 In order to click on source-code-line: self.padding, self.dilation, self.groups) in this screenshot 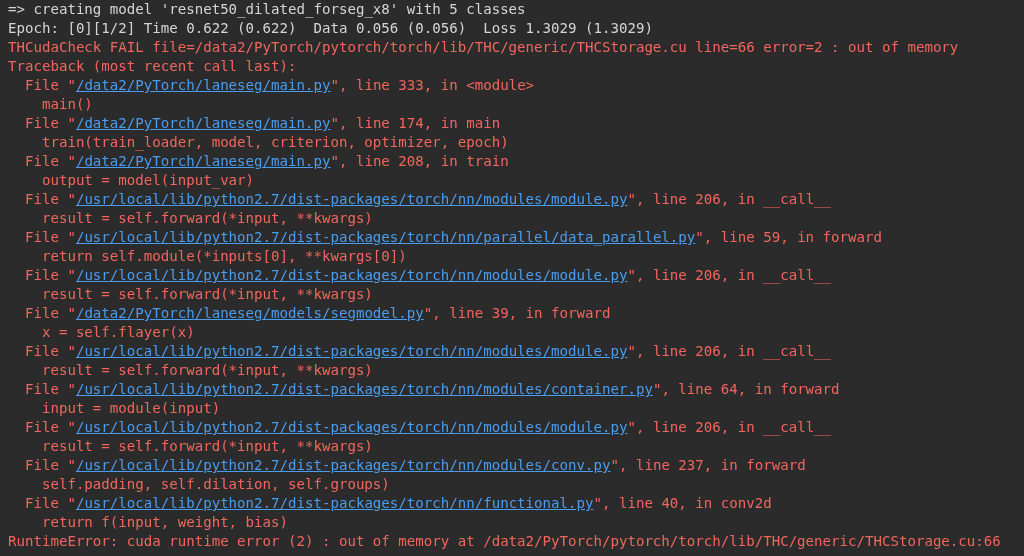, I will do `click(215, 484)`.